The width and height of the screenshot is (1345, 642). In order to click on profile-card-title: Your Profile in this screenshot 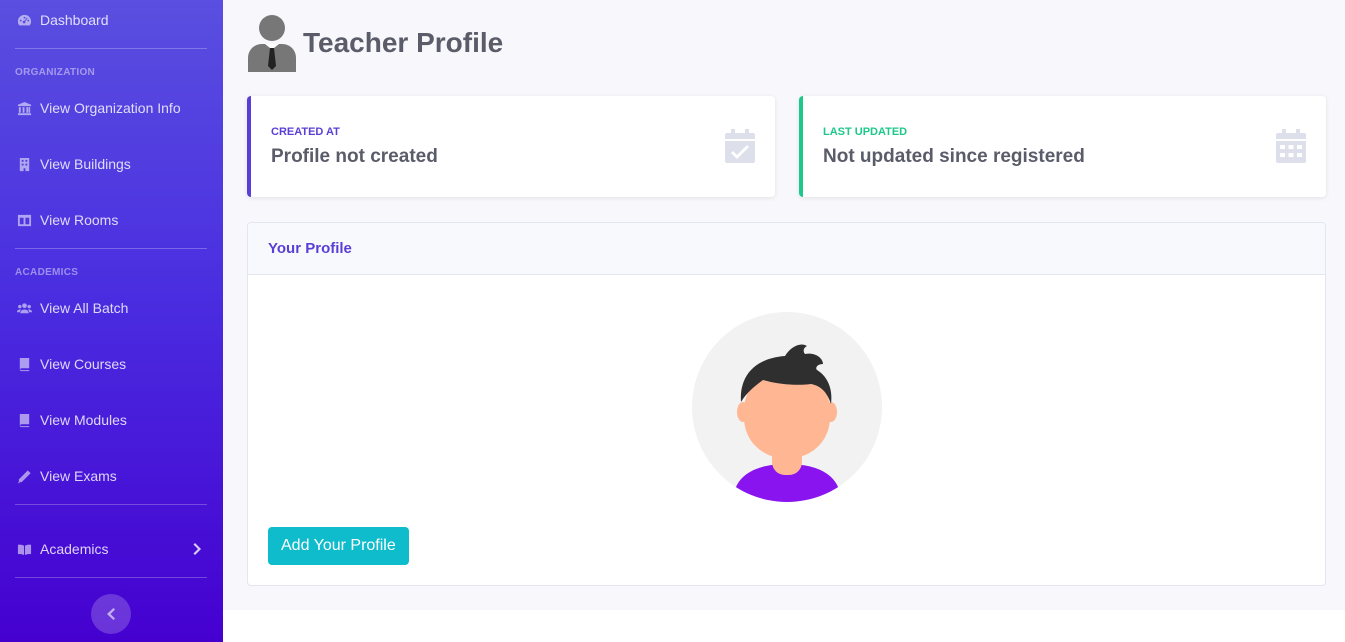, I will do `click(310, 248)`.